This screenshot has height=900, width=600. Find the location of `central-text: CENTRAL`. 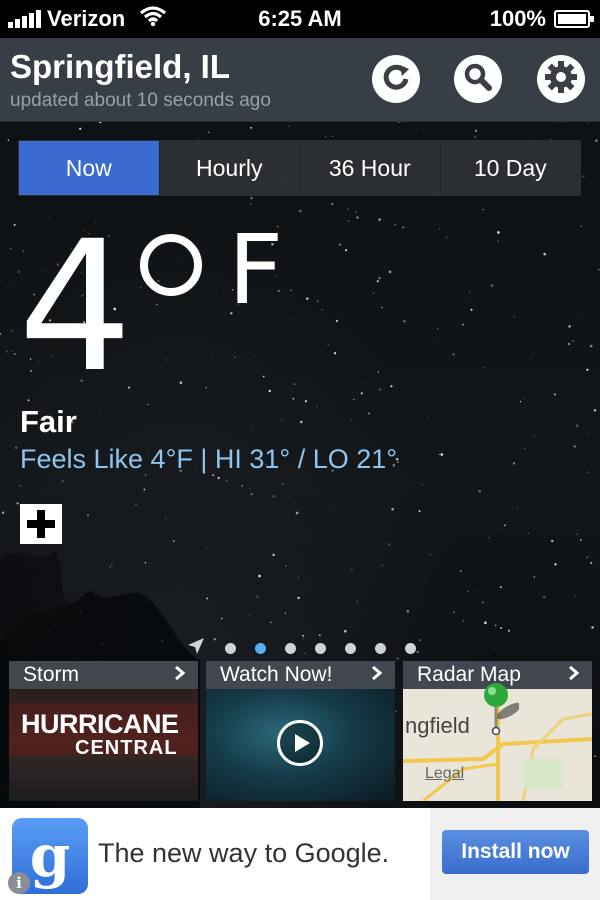

central-text: CENTRAL is located at coordinates (126, 748).